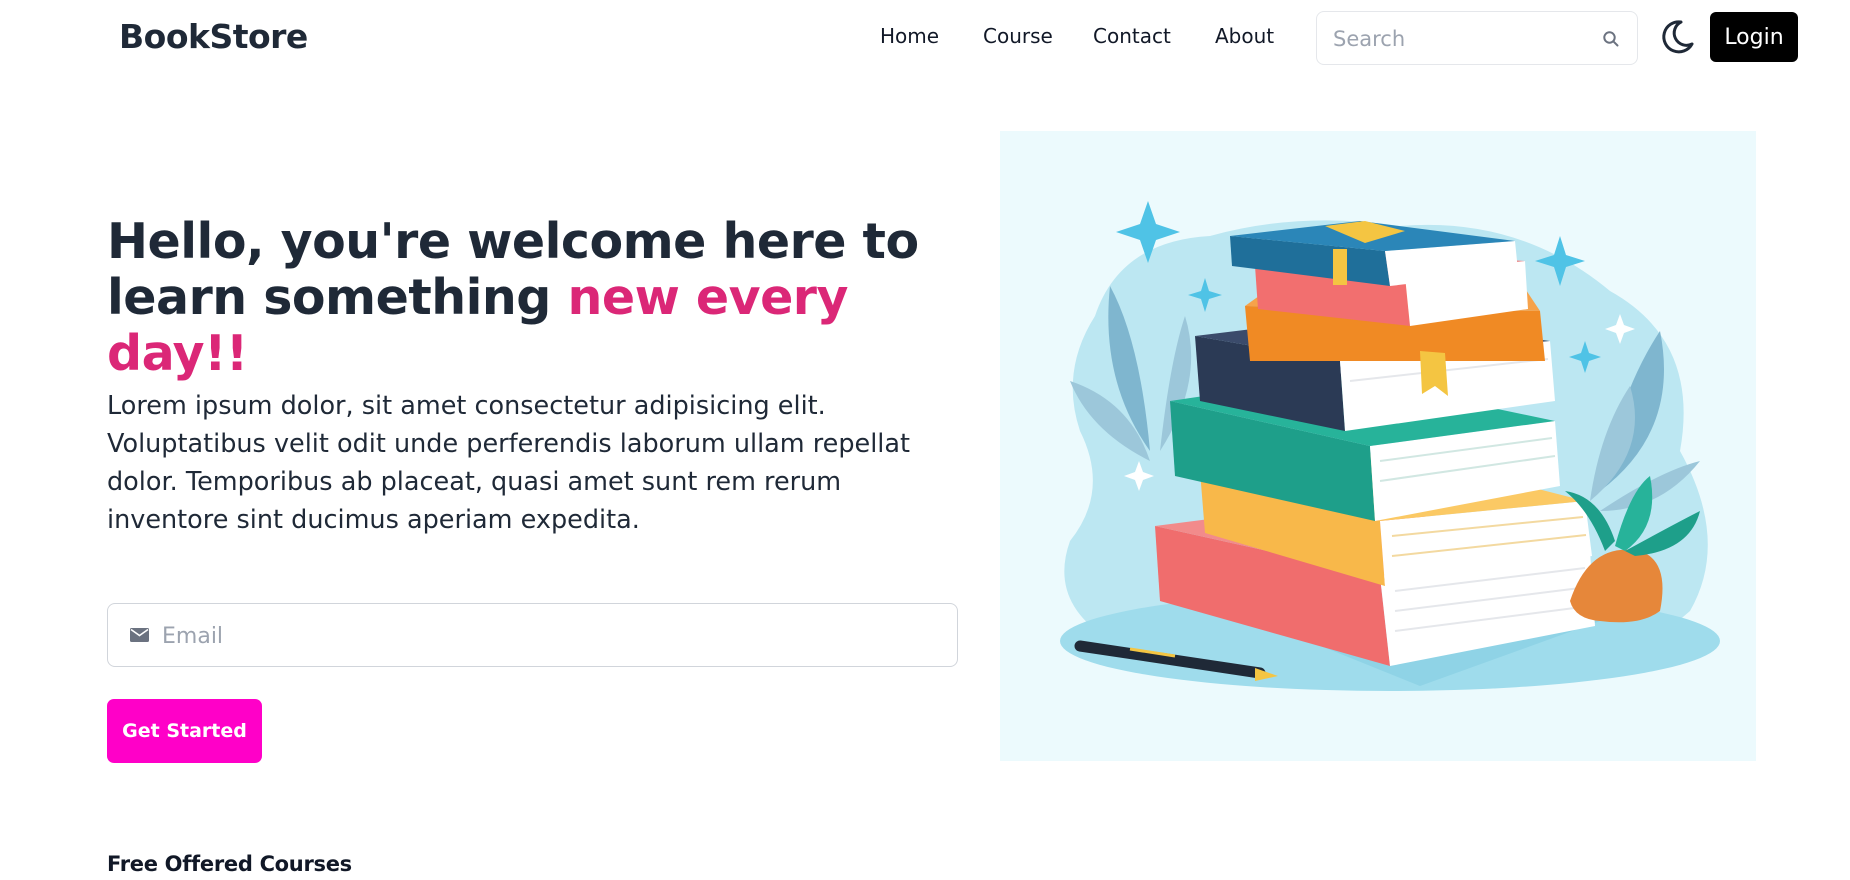  I want to click on nav-link-home: Home, so click(909, 36).